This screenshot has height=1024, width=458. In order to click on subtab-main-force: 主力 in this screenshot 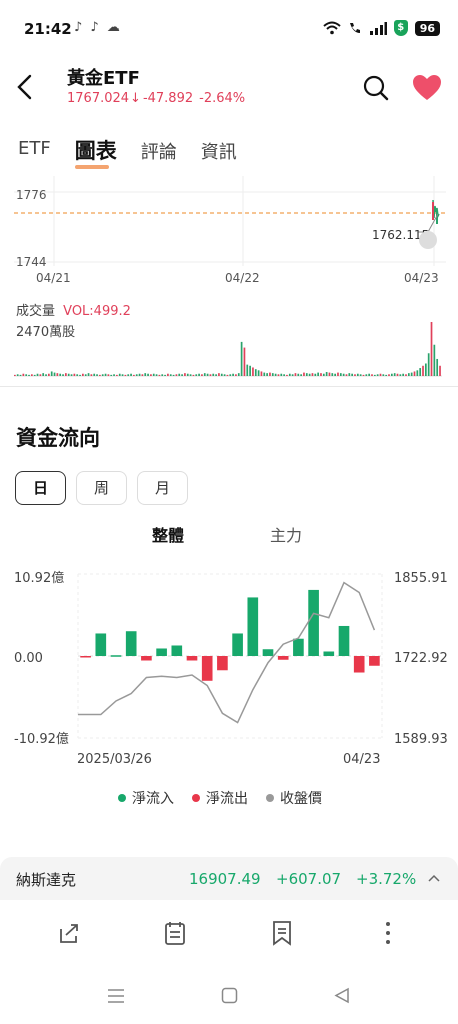, I will do `click(286, 534)`.